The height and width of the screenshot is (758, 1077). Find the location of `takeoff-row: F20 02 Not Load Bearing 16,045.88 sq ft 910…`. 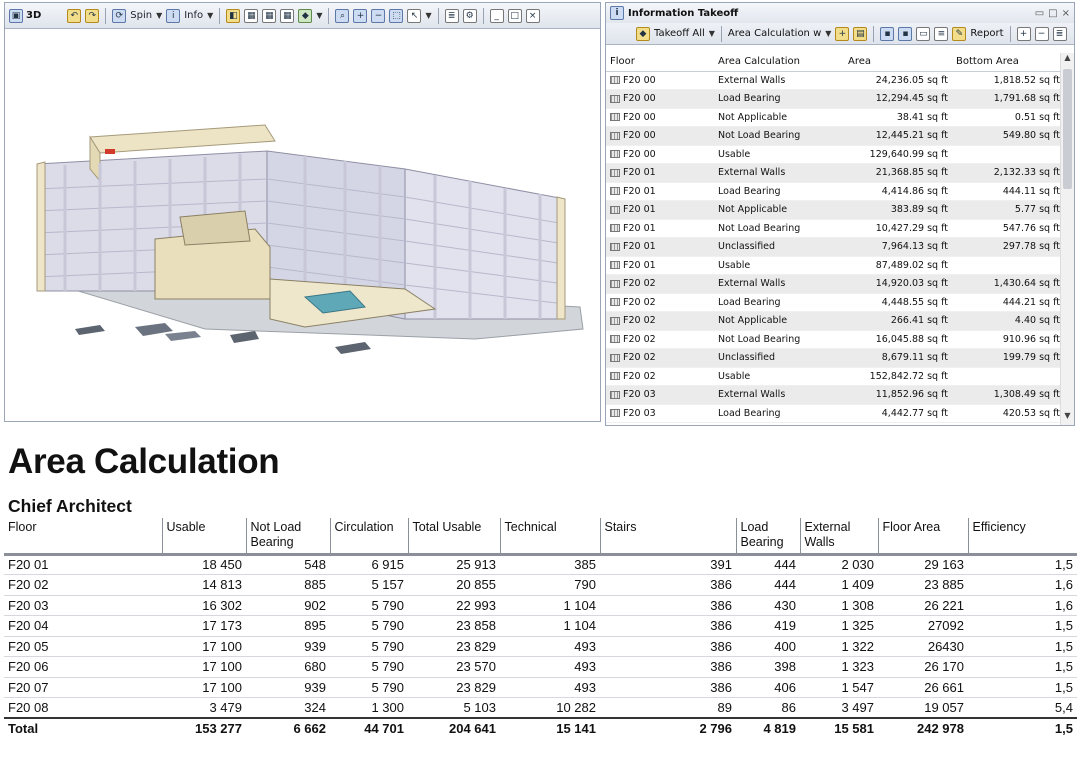

takeoff-row: F20 02 Not Load Bearing 16,045.88 sq ft 910… is located at coordinates (833, 340).